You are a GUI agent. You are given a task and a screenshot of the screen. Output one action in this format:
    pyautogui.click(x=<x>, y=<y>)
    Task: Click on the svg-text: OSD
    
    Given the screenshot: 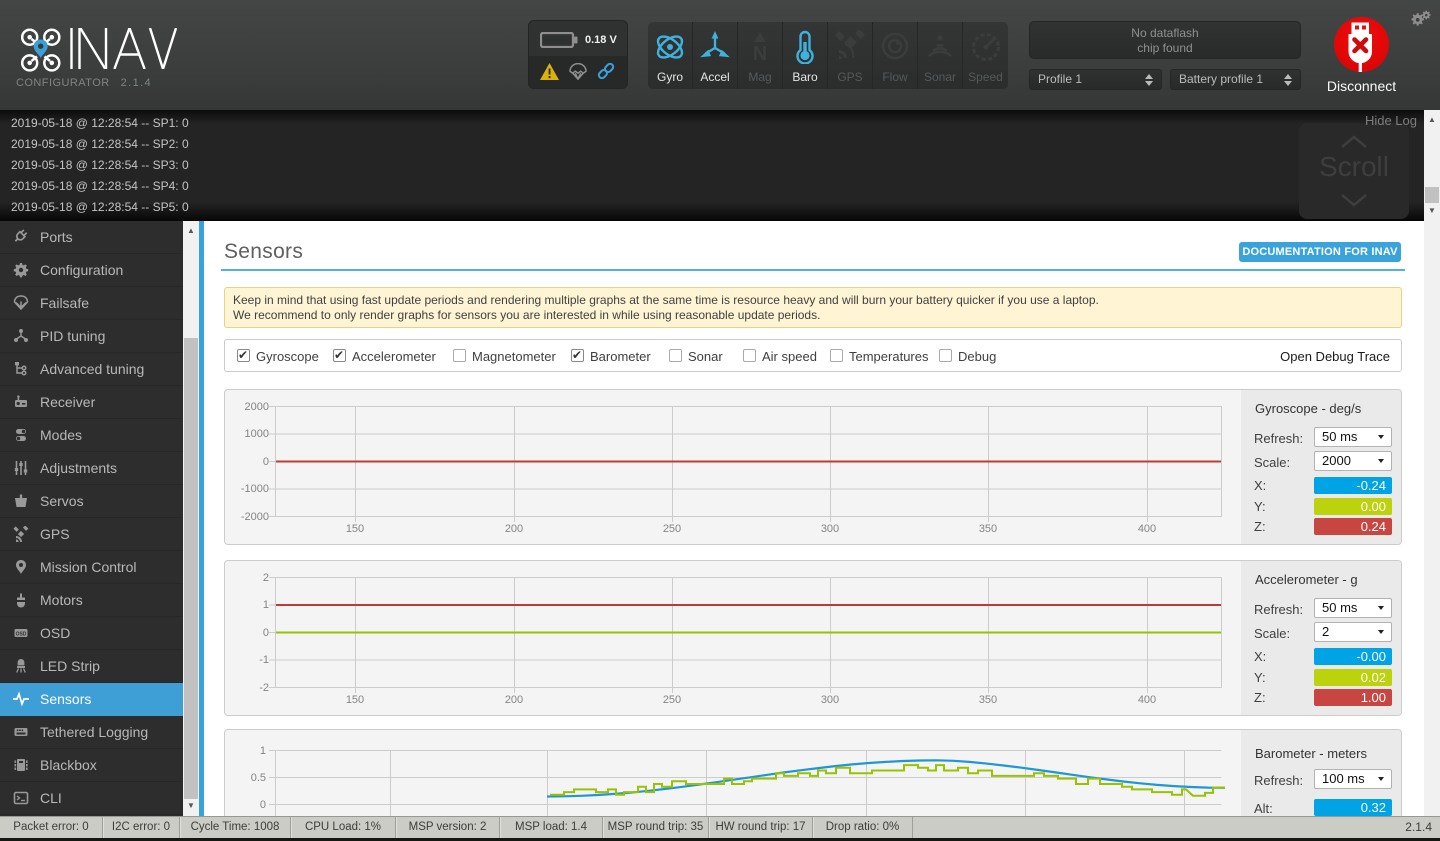 What is the action you would take?
    pyautogui.click(x=21, y=635)
    